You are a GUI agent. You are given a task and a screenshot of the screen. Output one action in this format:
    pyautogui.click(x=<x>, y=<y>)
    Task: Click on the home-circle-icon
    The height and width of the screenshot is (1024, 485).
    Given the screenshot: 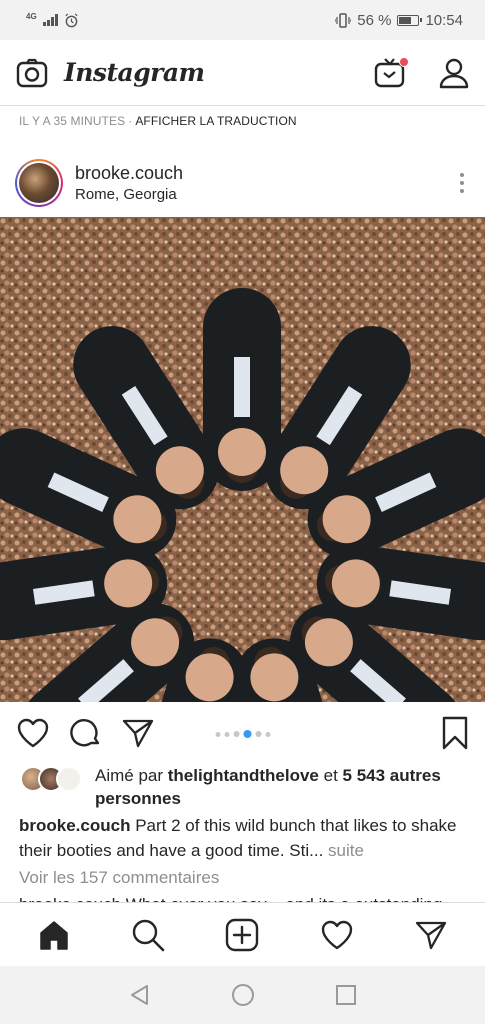 What is the action you would take?
    pyautogui.click(x=243, y=995)
    